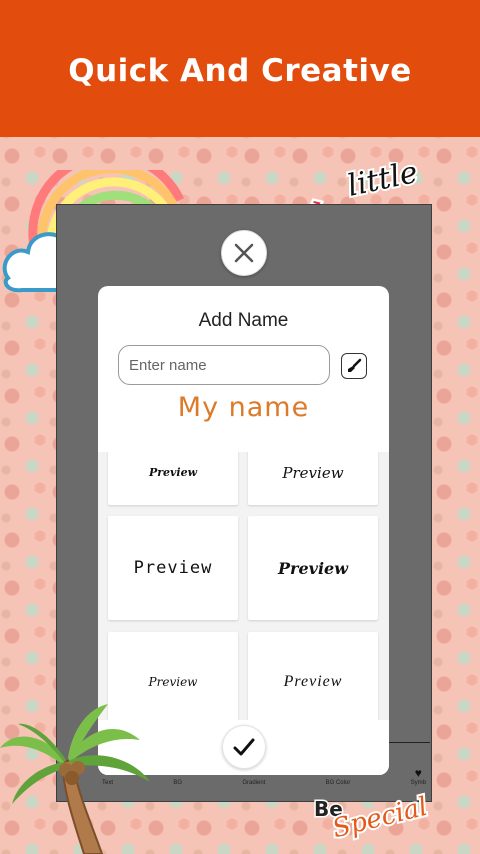 This screenshot has height=854, width=480. I want to click on checkmark-icon, so click(244, 747).